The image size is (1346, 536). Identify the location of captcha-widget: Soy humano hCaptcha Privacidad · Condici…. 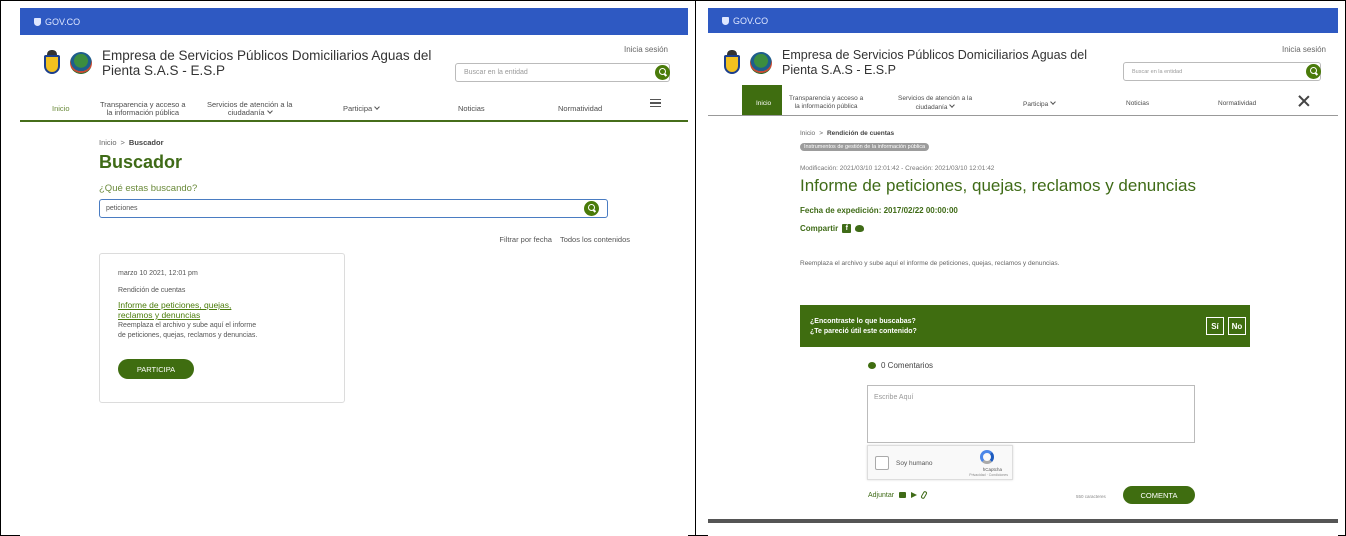
(940, 462).